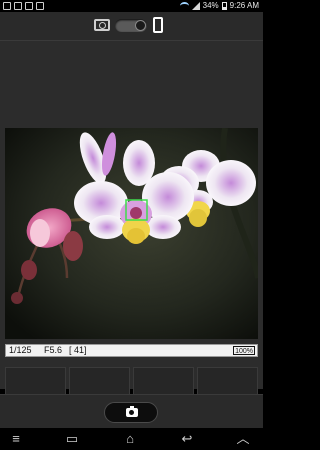  I want to click on media-icon, so click(18, 6).